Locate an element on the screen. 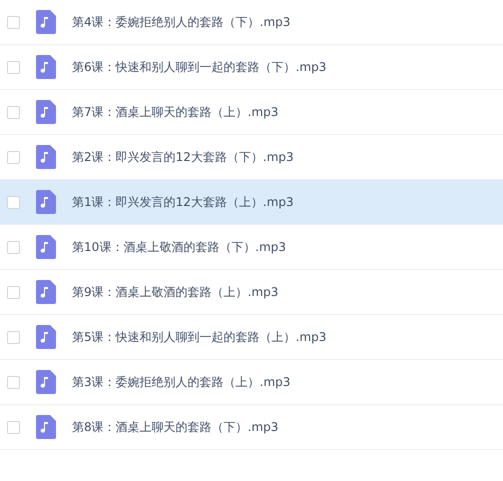 This screenshot has height=481, width=503. file-name: 第10课：酒桌上敬酒的套路（下）.mp3 is located at coordinates (179, 247).